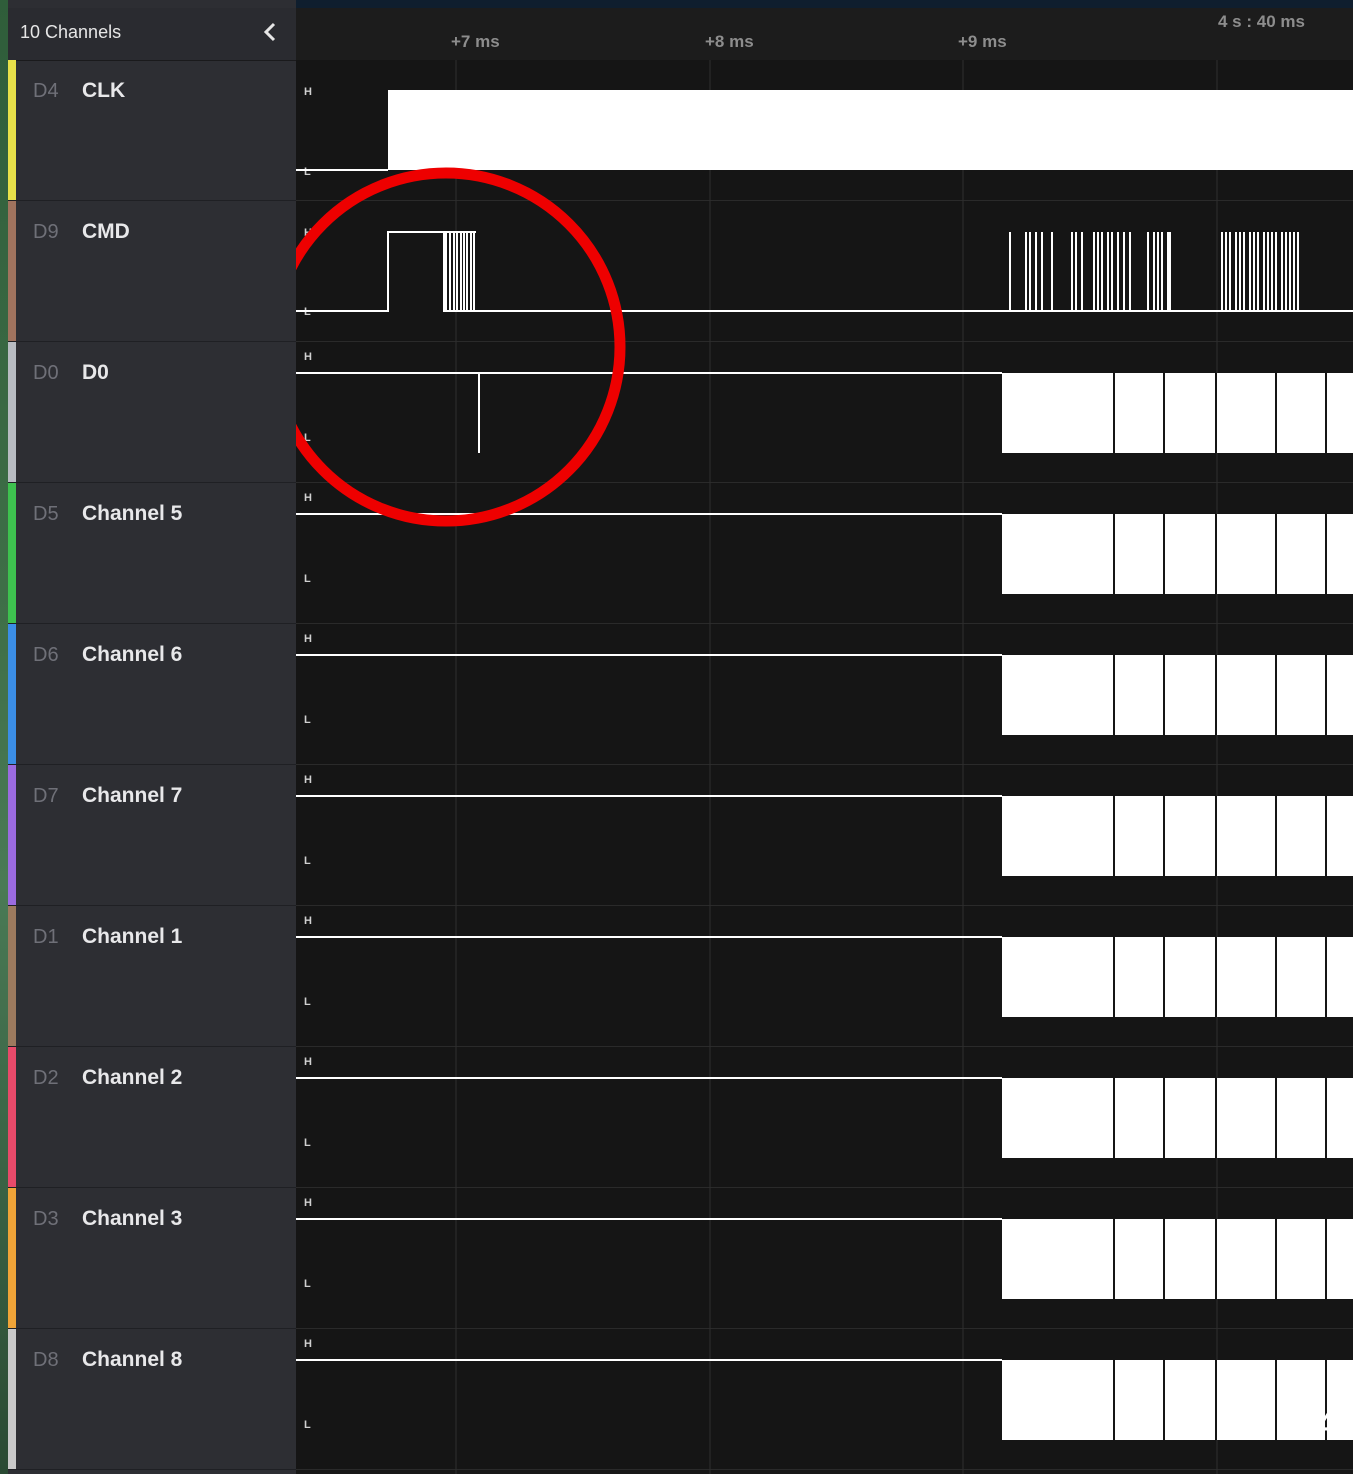 This screenshot has width=1353, height=1474. What do you see at coordinates (46, 796) in the screenshot?
I see `channel-id: D7` at bounding box center [46, 796].